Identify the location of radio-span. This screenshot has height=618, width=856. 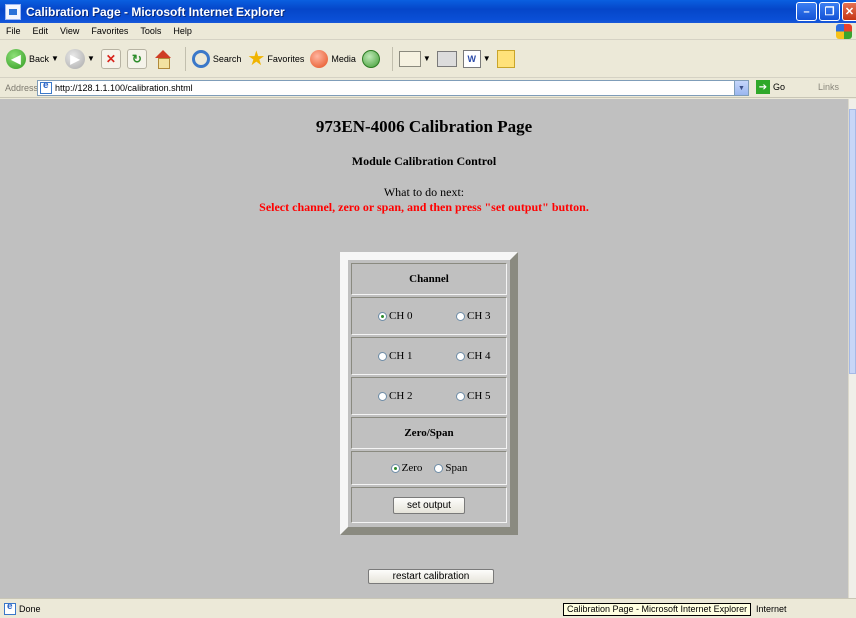
(439, 468).